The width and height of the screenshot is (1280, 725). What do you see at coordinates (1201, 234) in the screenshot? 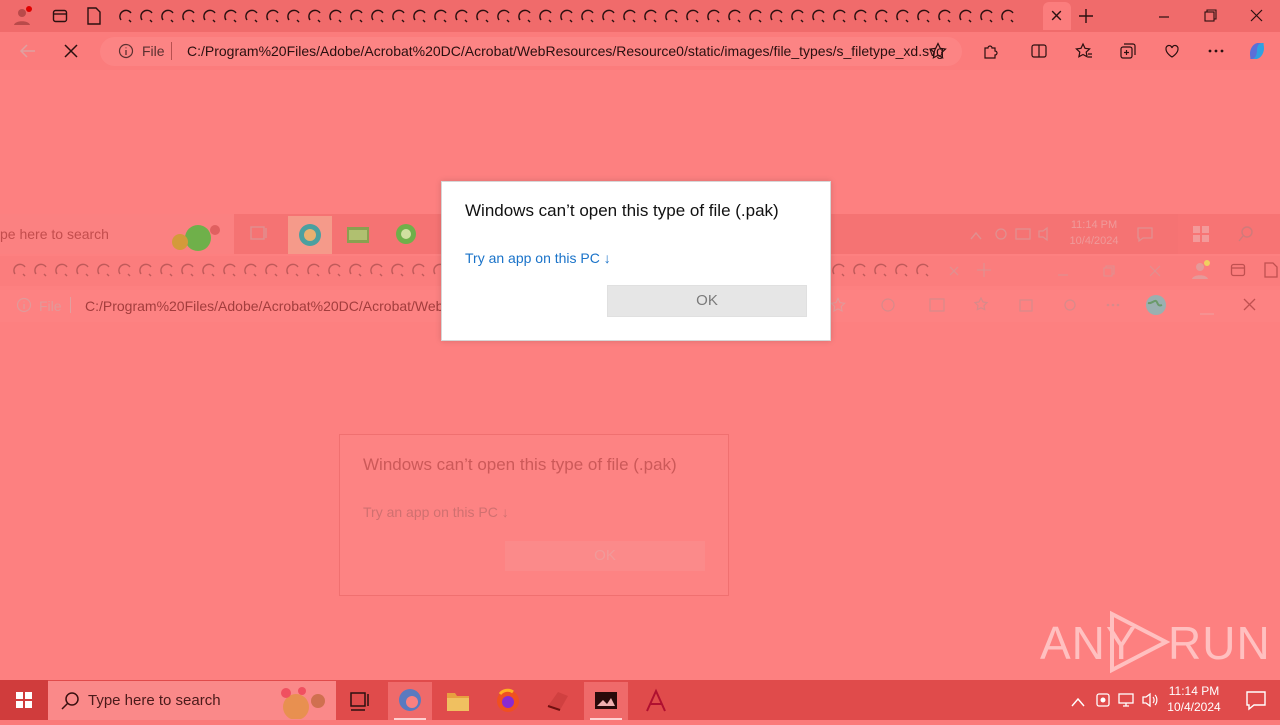
I see `ghost-start-icon` at bounding box center [1201, 234].